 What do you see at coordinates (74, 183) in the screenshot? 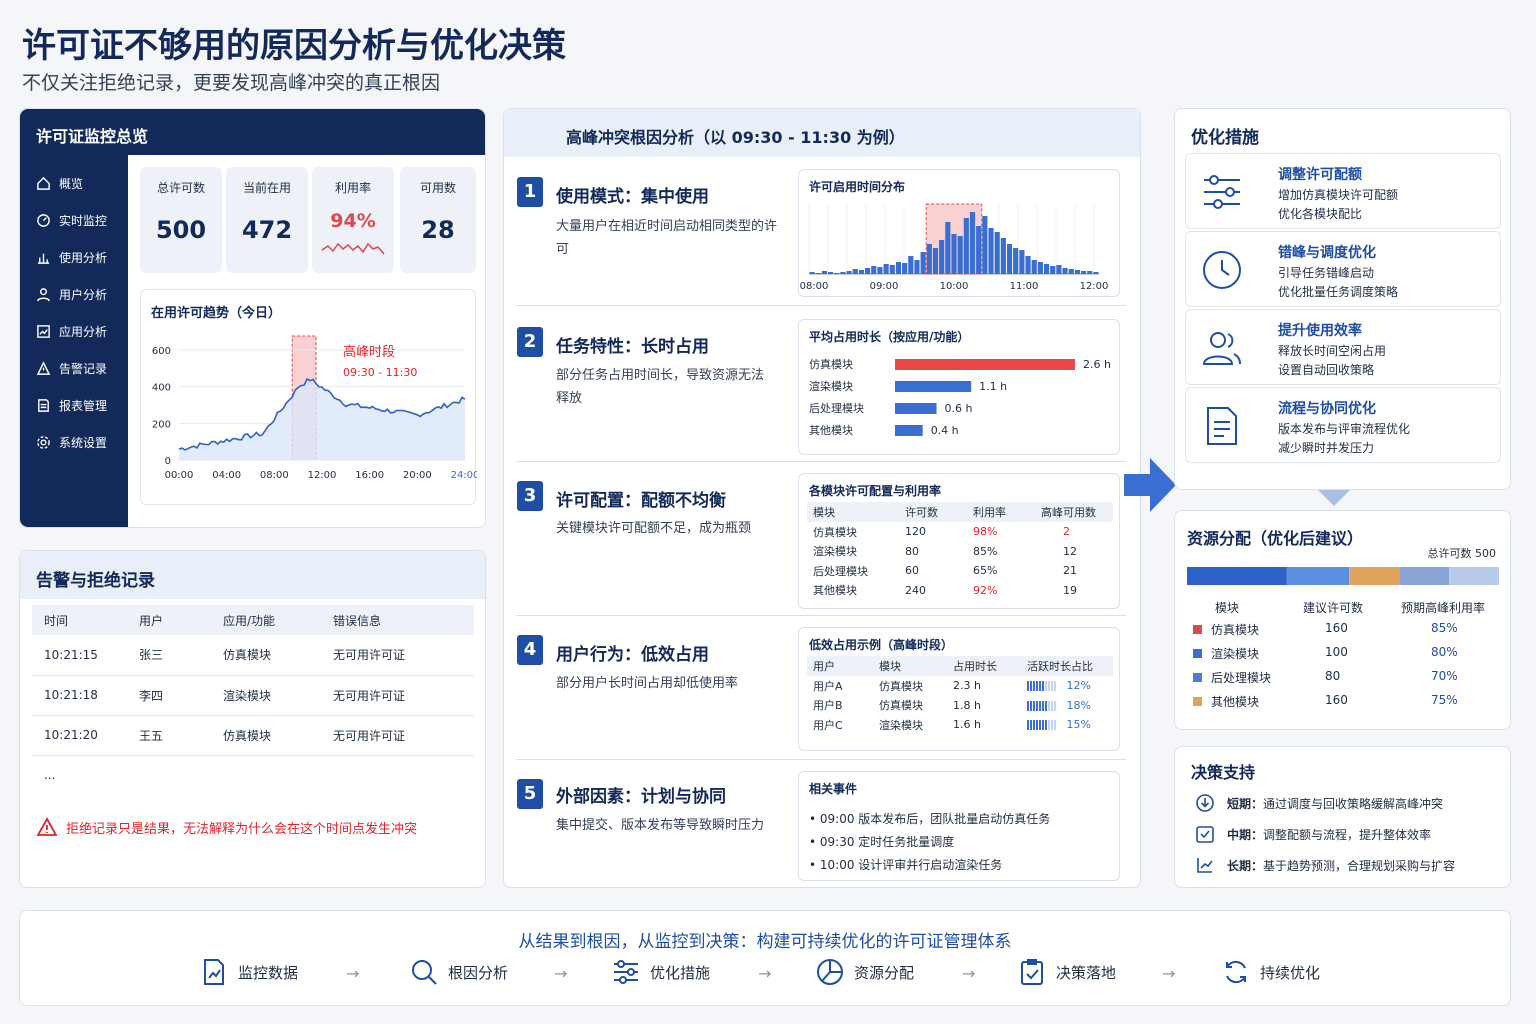
I see `sidebar-item-overview: 概览` at bounding box center [74, 183].